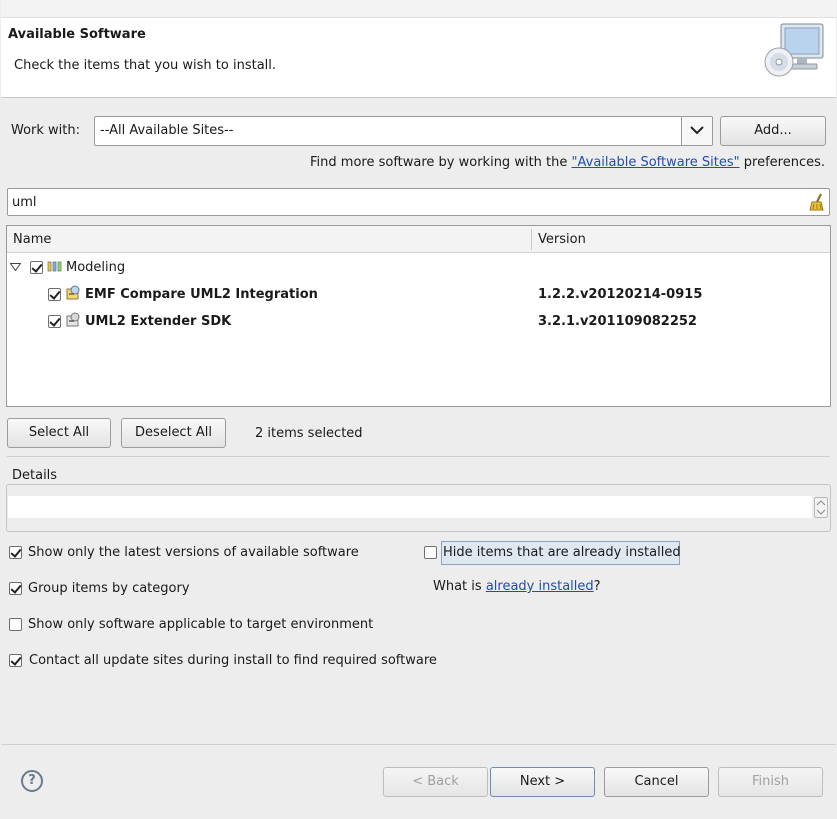  Describe the element at coordinates (817, 202) in the screenshot. I see `clear-filter-broom-icon` at that location.